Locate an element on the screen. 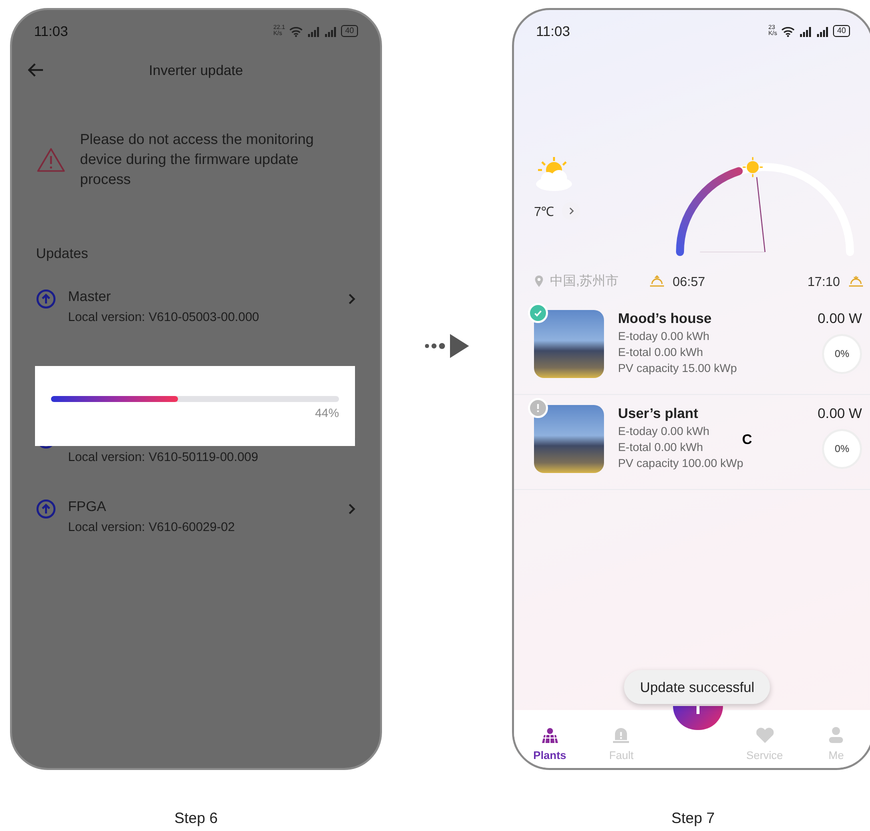  heart-icon is located at coordinates (764, 735).